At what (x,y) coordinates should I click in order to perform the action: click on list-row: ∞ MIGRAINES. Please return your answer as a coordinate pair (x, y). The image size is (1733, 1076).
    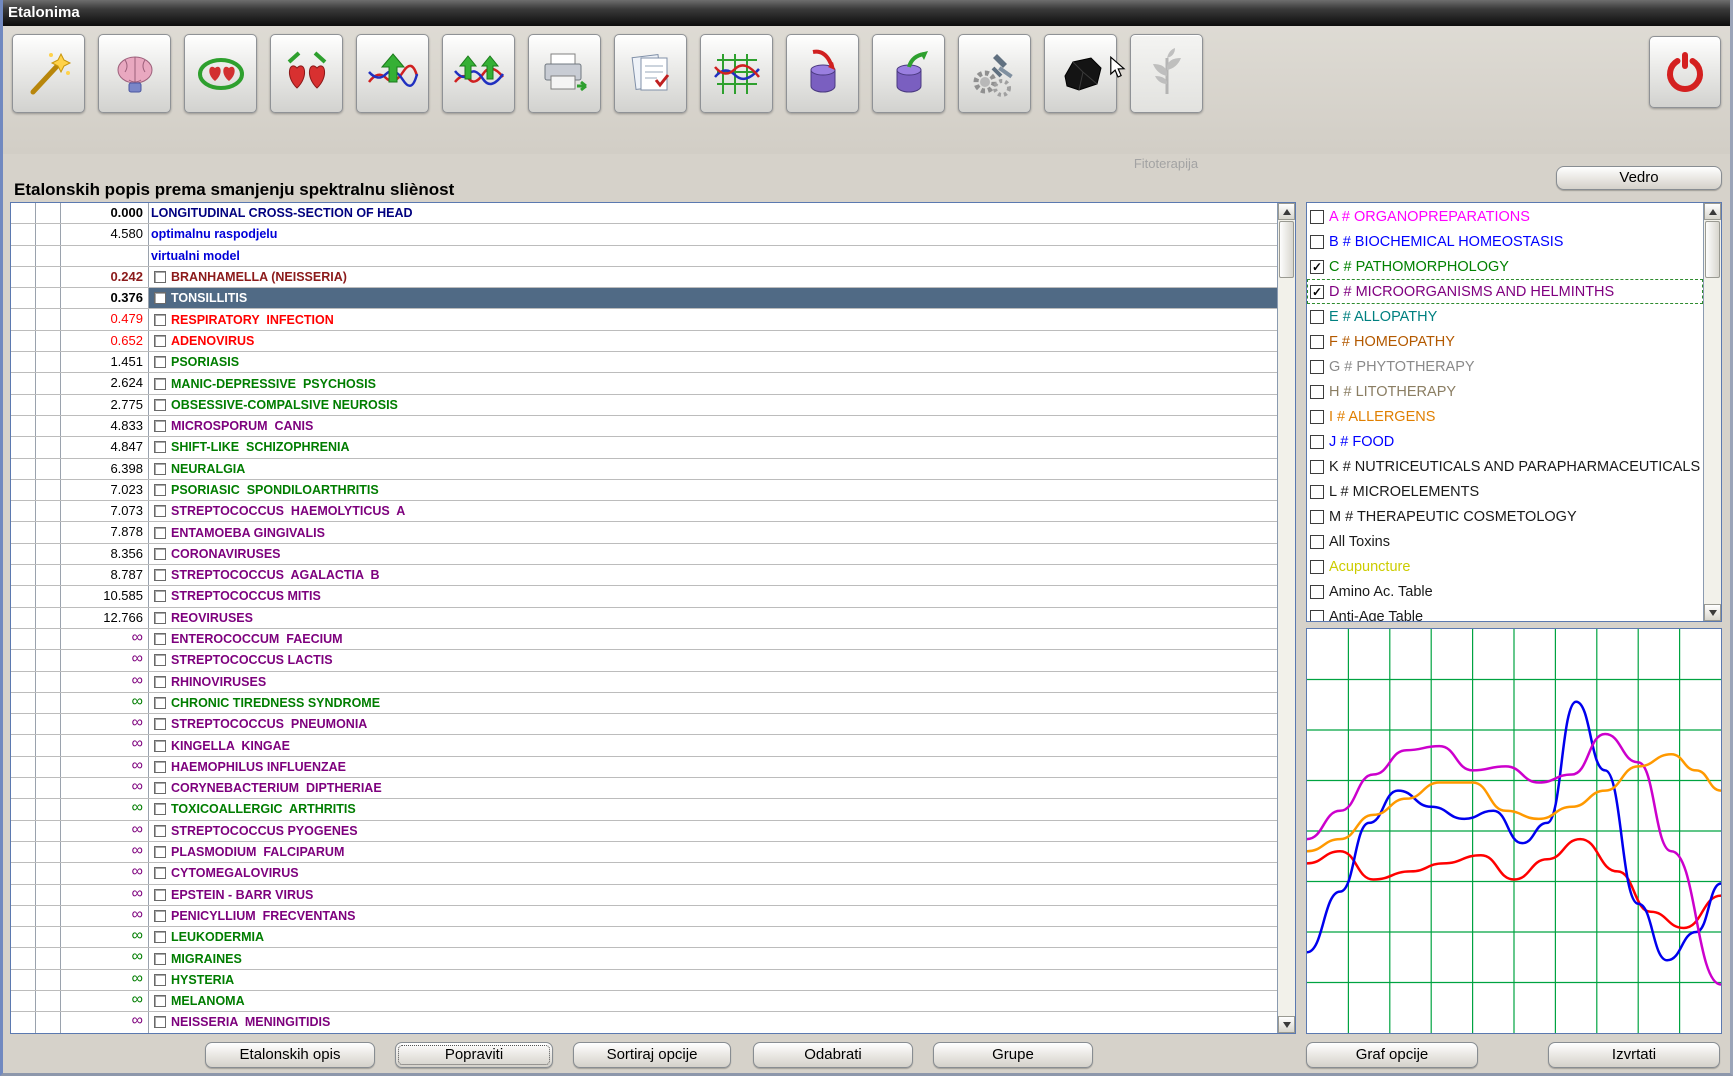
    Looking at the image, I should click on (644, 959).